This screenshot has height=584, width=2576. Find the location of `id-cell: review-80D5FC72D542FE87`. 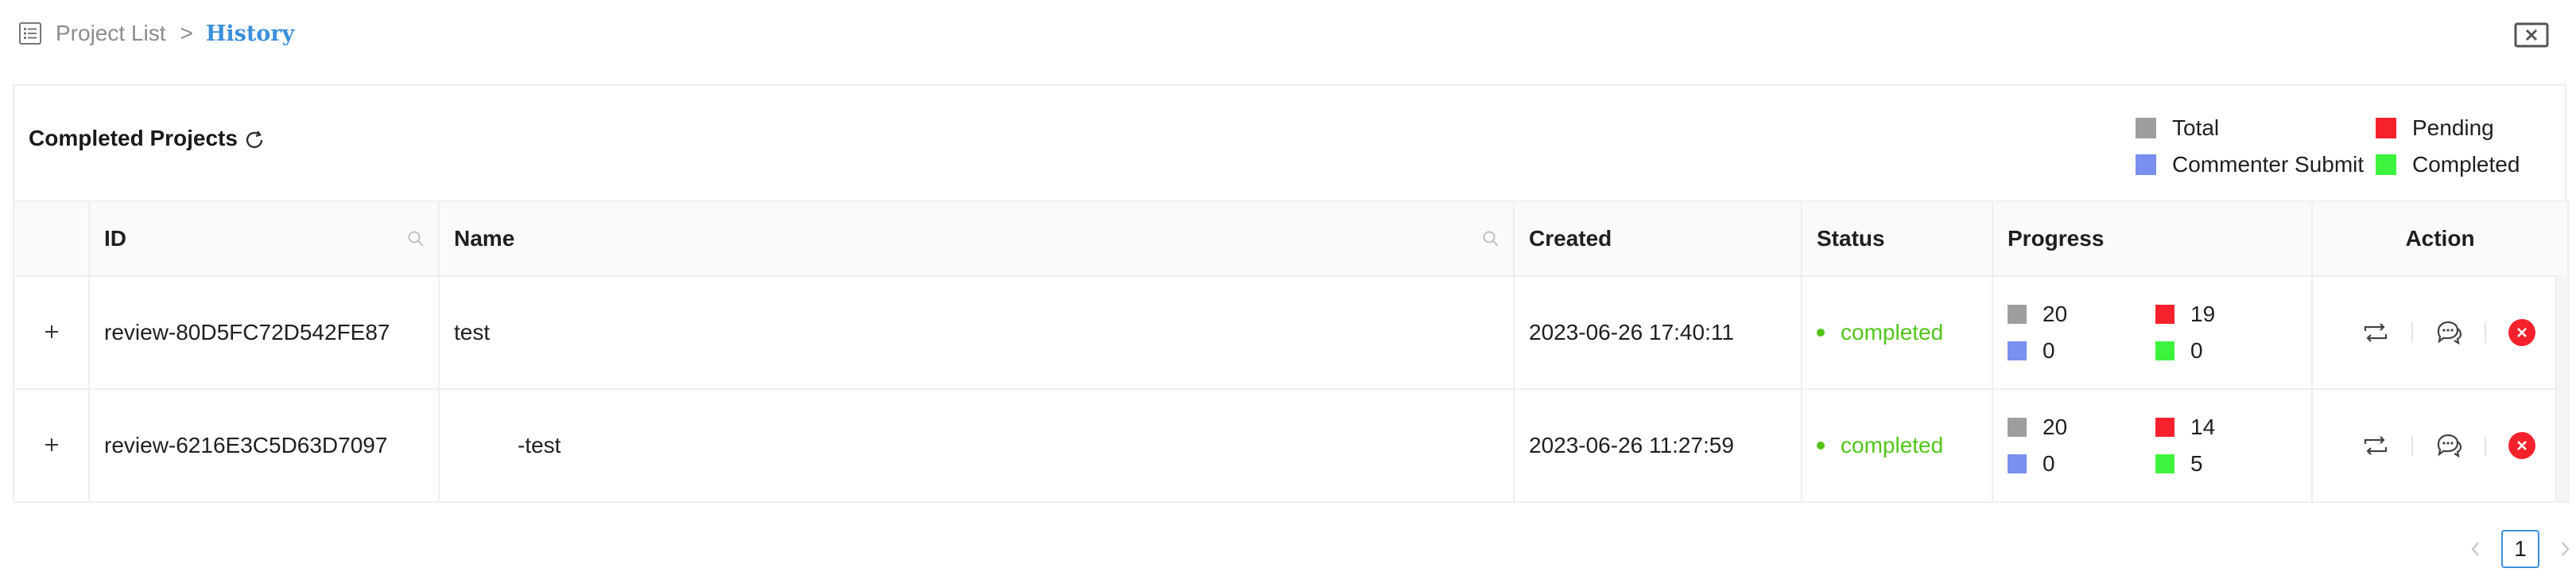

id-cell: review-80D5FC72D542FE87 is located at coordinates (264, 333).